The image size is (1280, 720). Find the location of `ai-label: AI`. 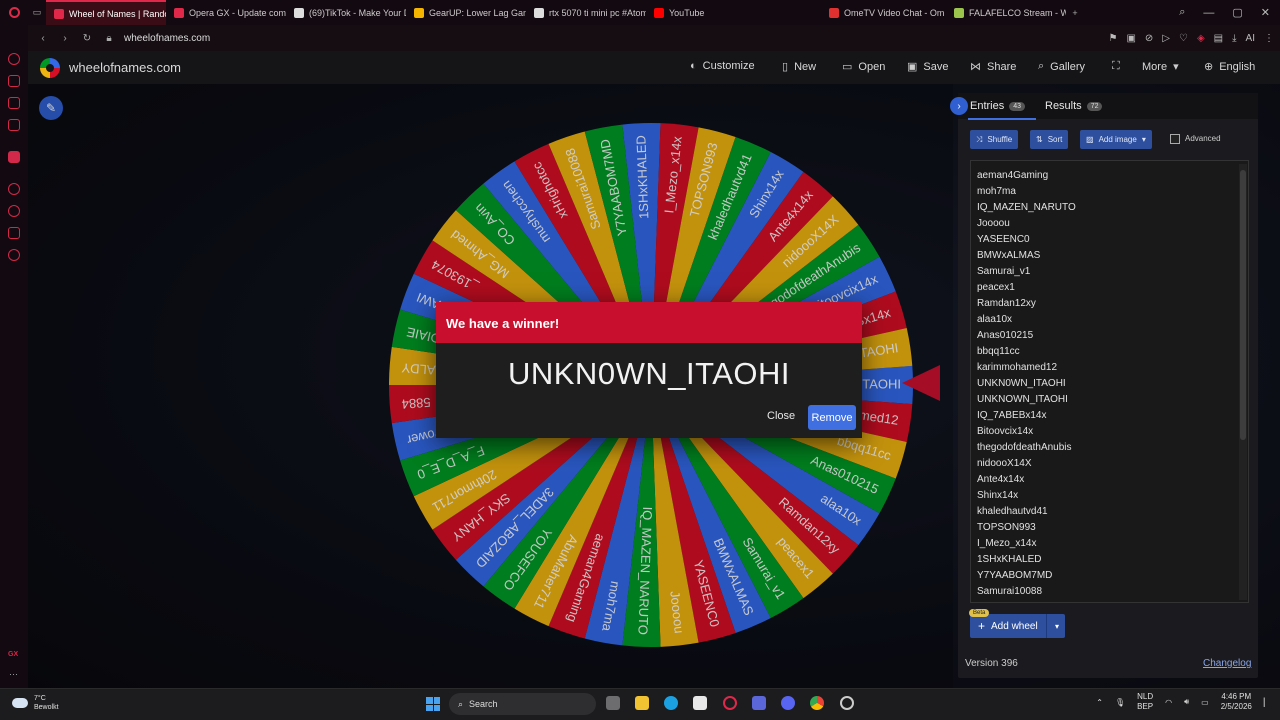

ai-label: AI is located at coordinates (1250, 38).